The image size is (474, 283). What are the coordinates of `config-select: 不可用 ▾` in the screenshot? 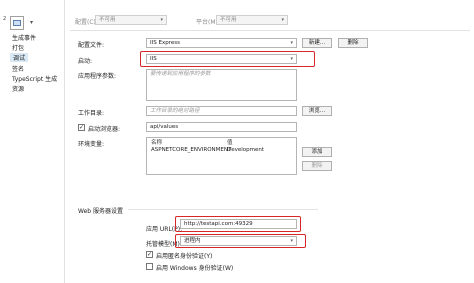 It's located at (131, 20).